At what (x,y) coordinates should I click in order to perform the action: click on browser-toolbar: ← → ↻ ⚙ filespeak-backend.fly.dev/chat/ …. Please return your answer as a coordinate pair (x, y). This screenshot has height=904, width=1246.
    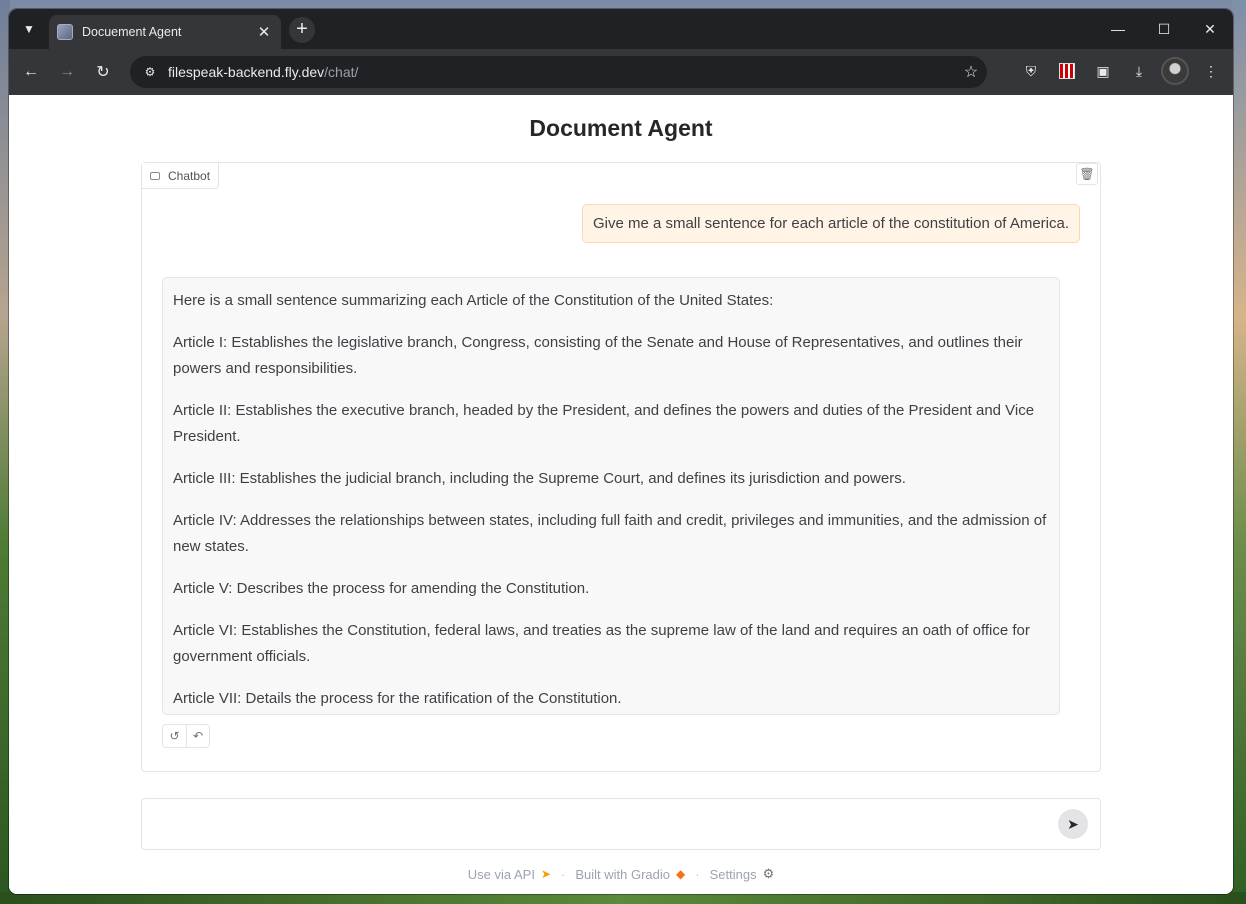
    Looking at the image, I should click on (621, 72).